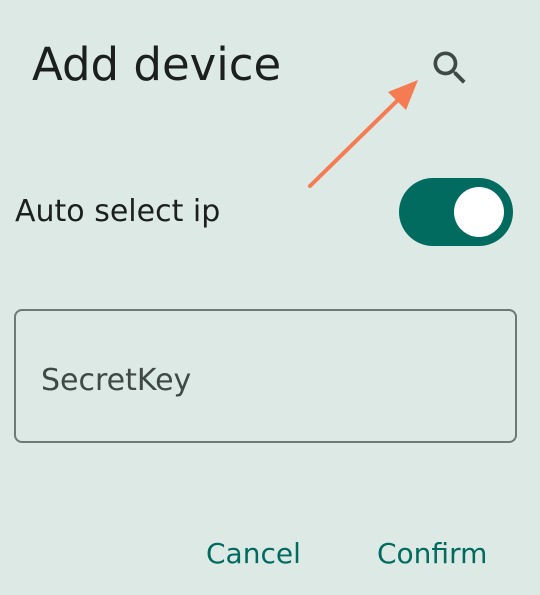  What do you see at coordinates (479, 212) in the screenshot?
I see `switch-thumb` at bounding box center [479, 212].